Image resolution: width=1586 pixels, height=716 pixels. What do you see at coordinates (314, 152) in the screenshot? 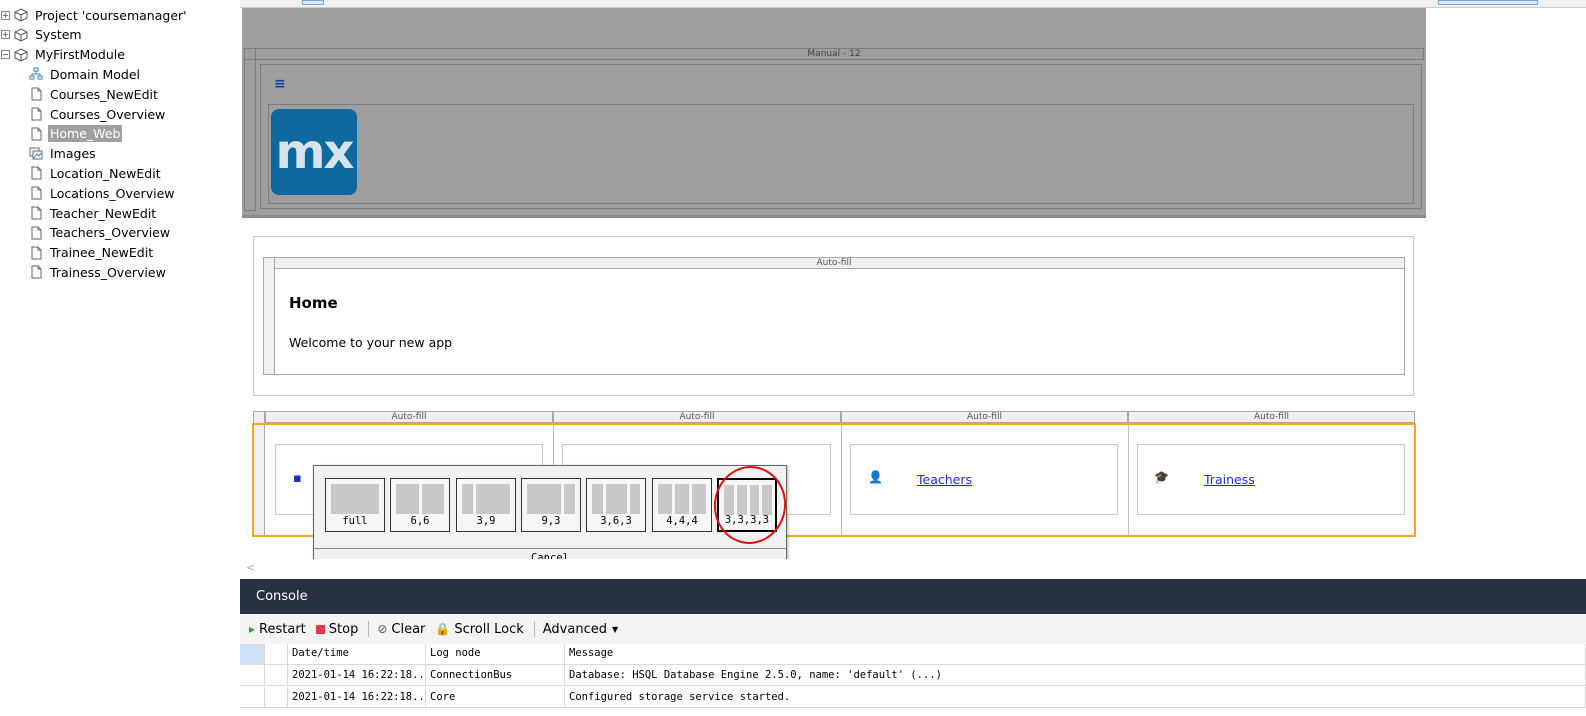
I see `mx-logo: mx` at bounding box center [314, 152].